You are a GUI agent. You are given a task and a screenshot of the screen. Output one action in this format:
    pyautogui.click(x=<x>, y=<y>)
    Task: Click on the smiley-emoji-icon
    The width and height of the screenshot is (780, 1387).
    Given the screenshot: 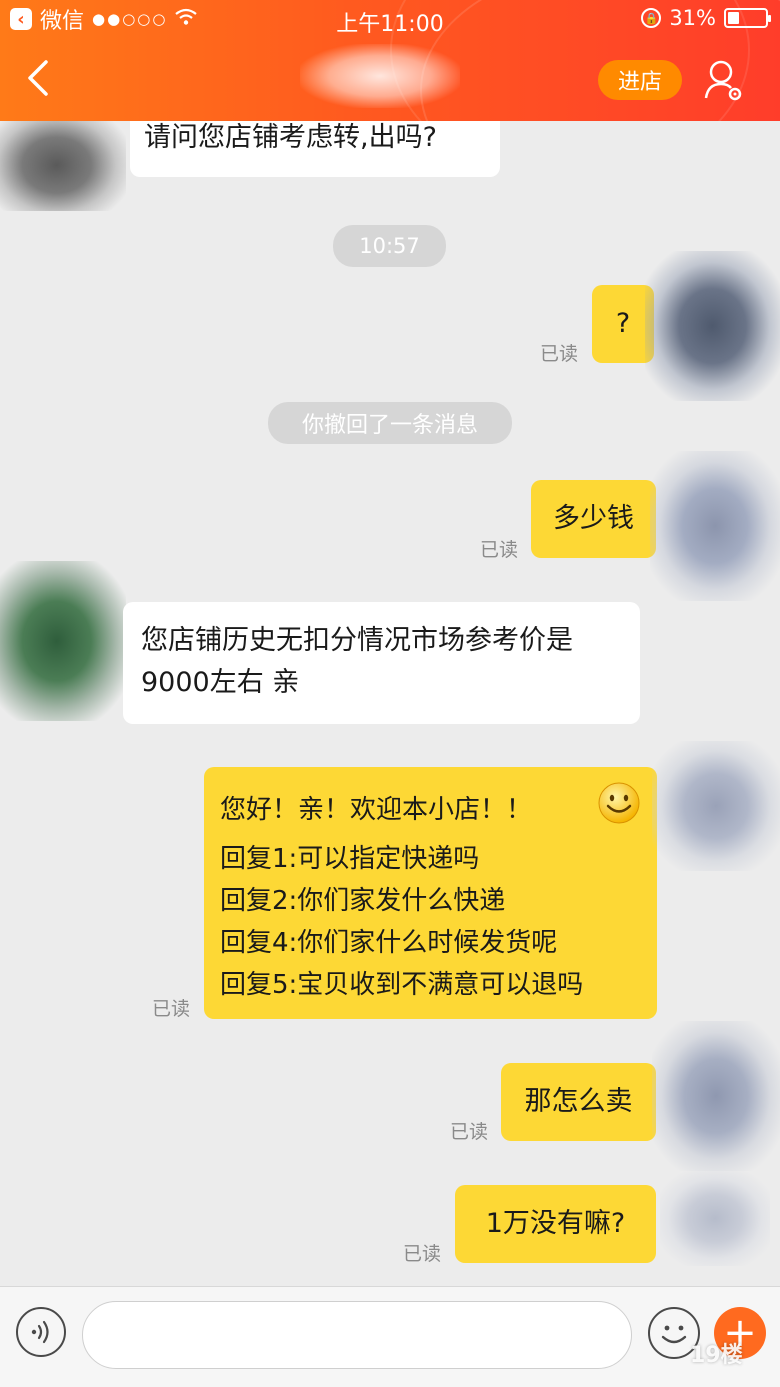 What is the action you would take?
    pyautogui.click(x=619, y=809)
    